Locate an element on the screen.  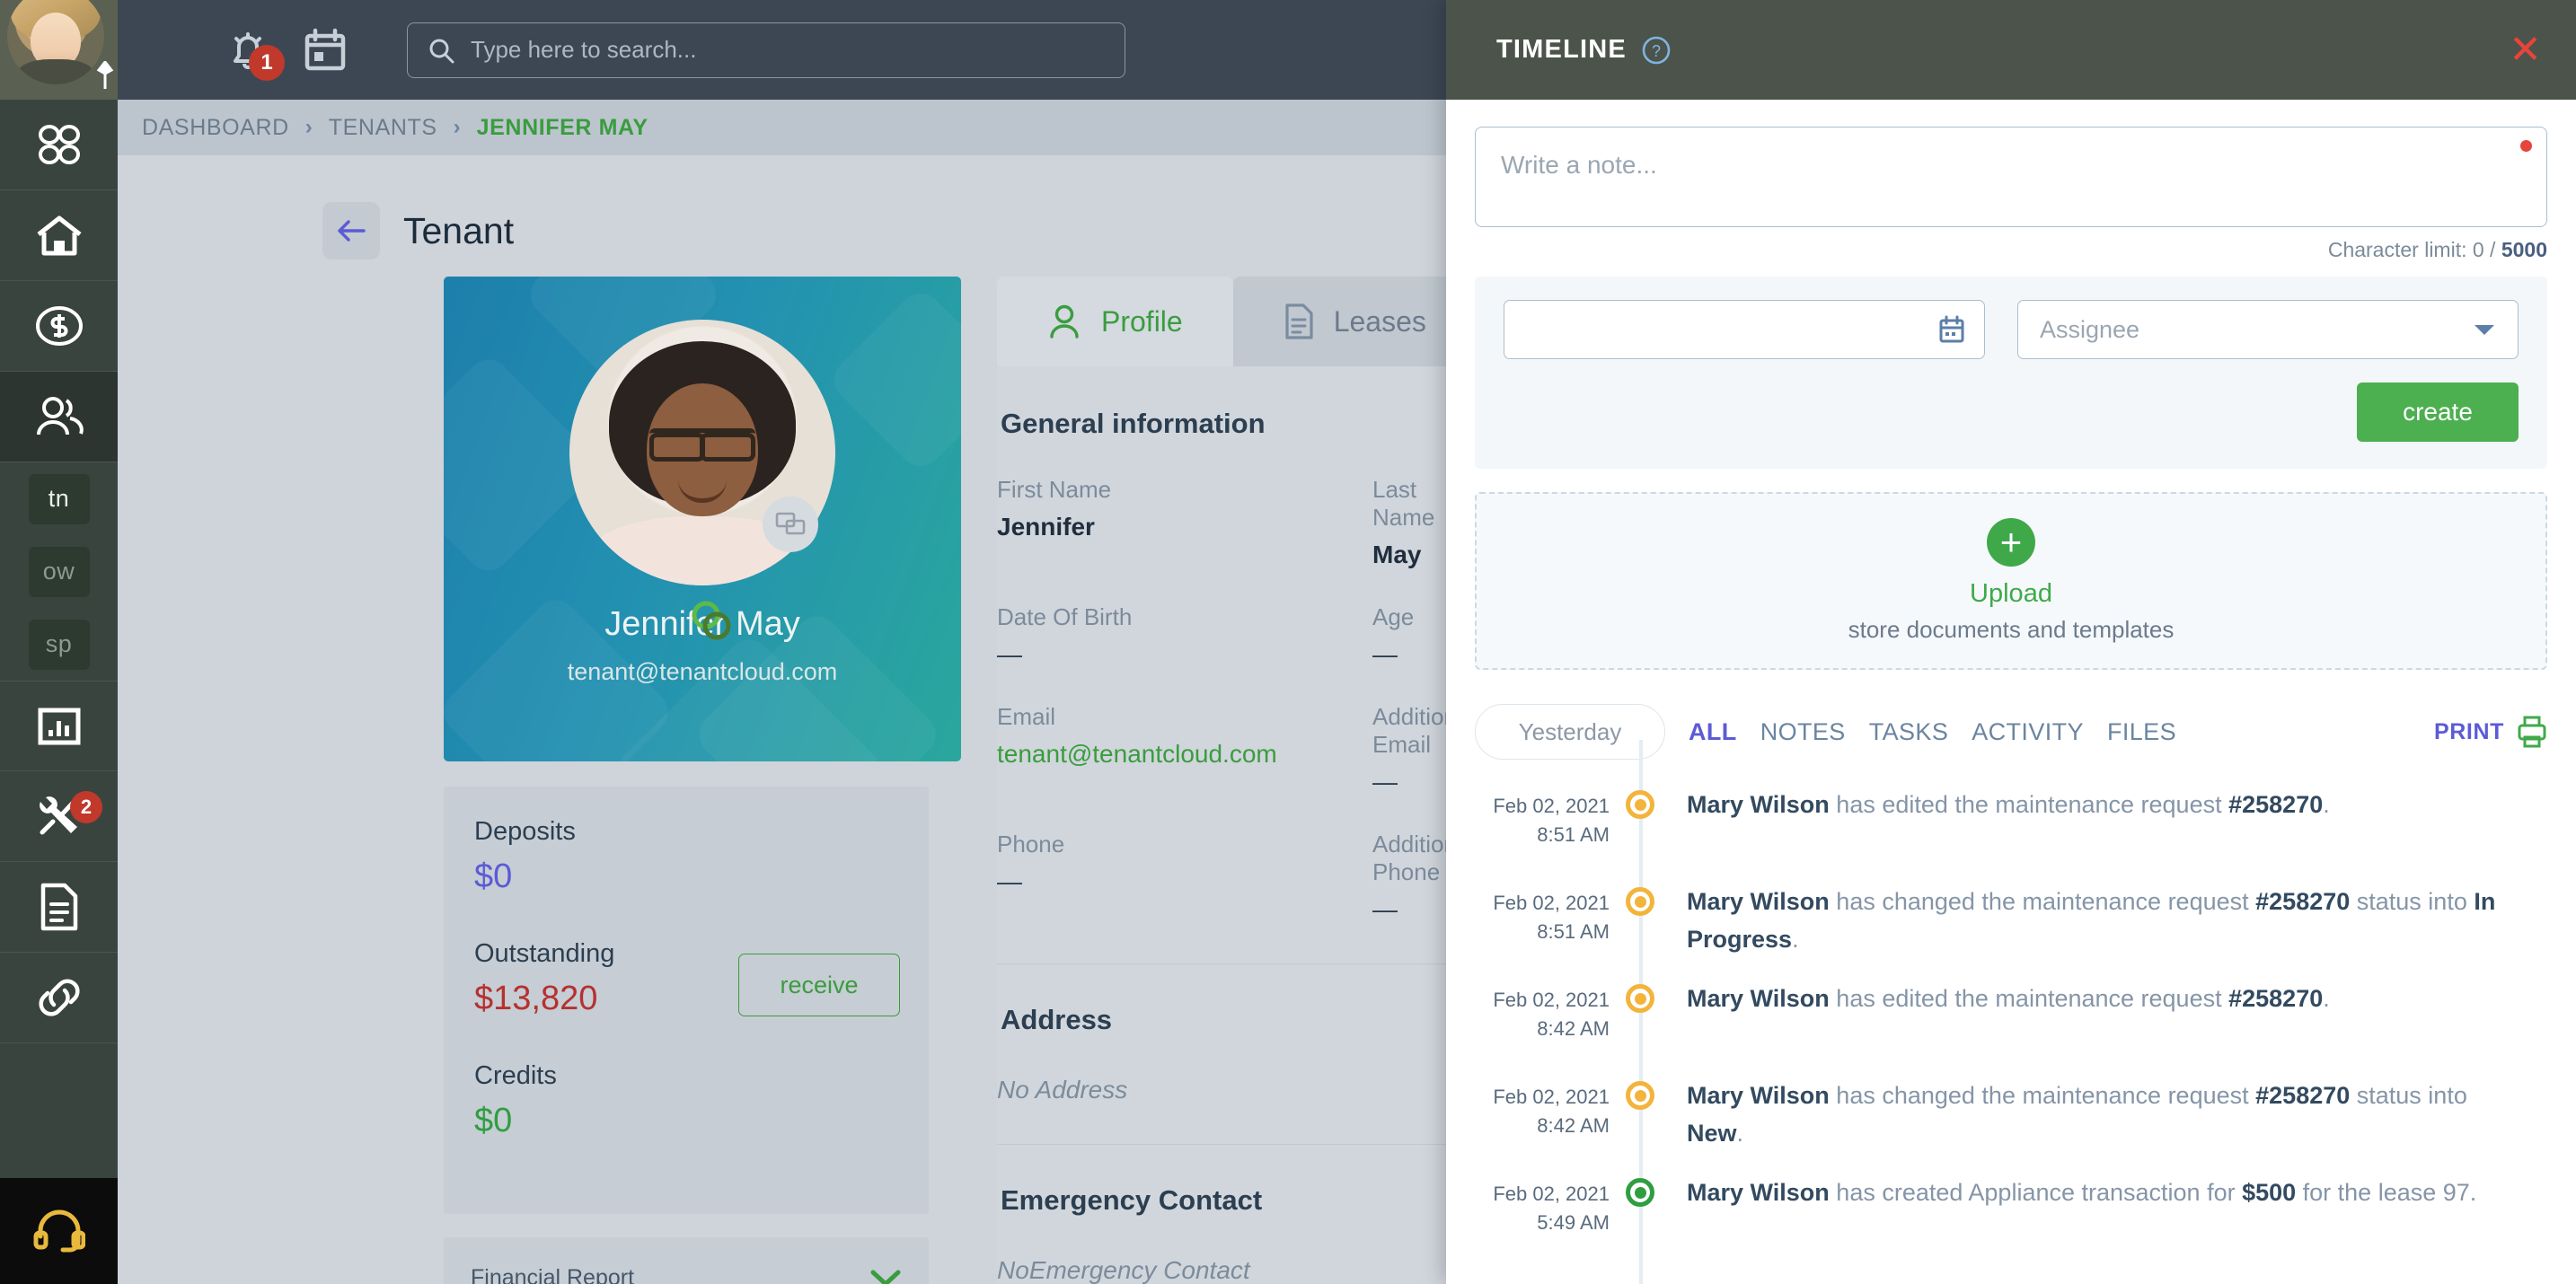
emergency-contact-title: Emergency Contact is located at coordinates (1132, 1200).